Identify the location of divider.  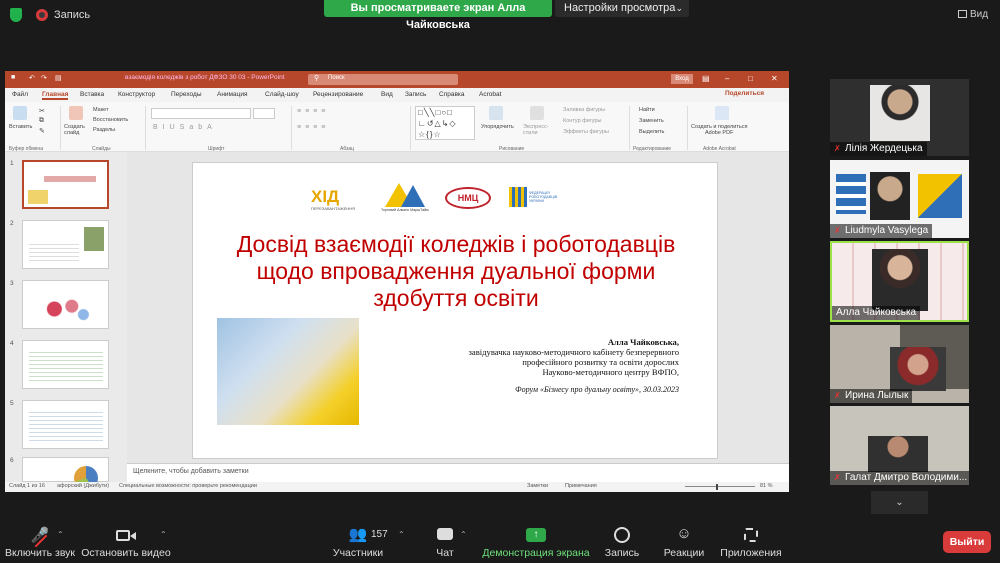
(60, 128).